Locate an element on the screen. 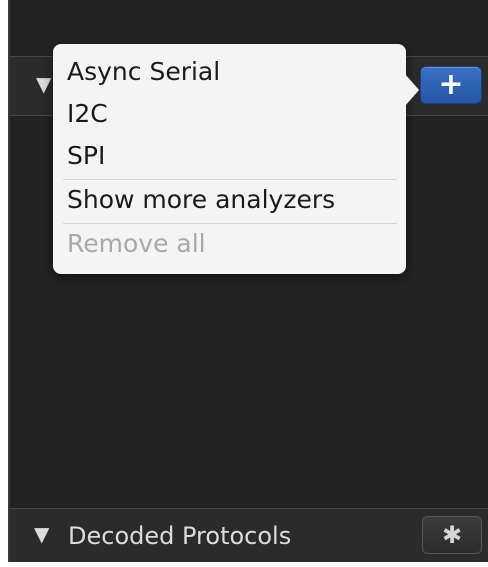  gear-icon: ✱ is located at coordinates (452, 535).